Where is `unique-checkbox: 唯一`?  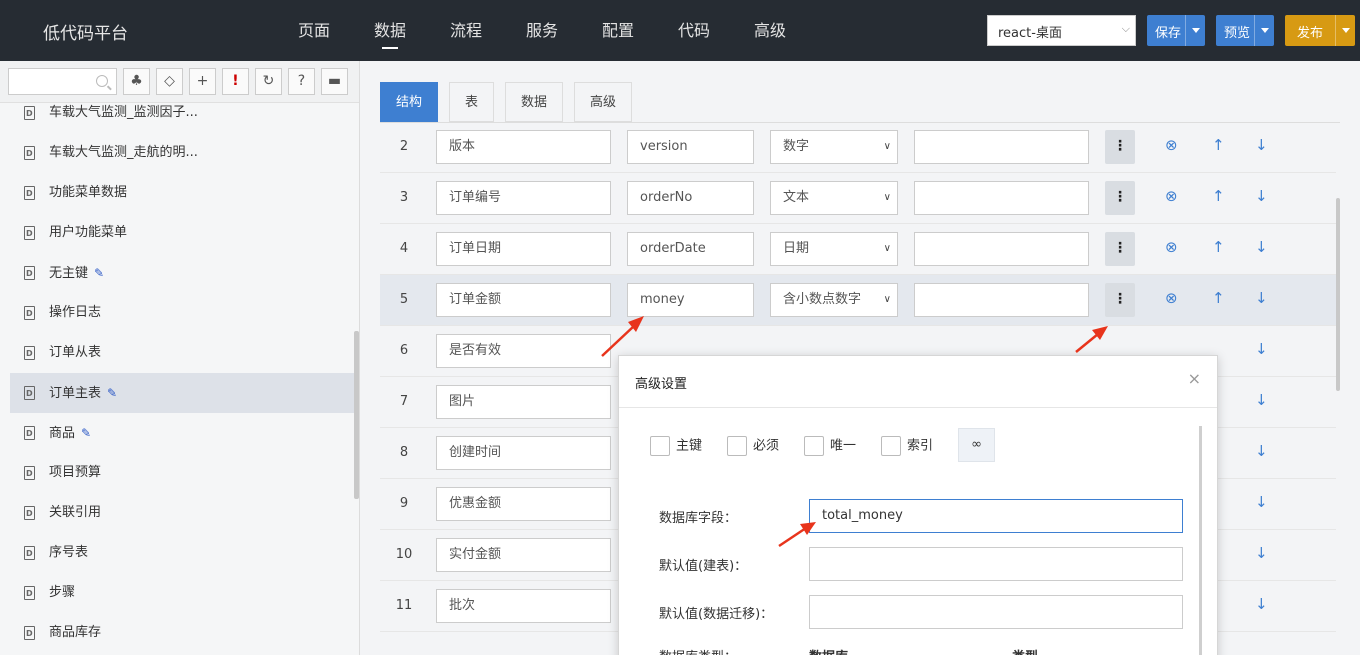
unique-checkbox: 唯一 is located at coordinates (830, 446).